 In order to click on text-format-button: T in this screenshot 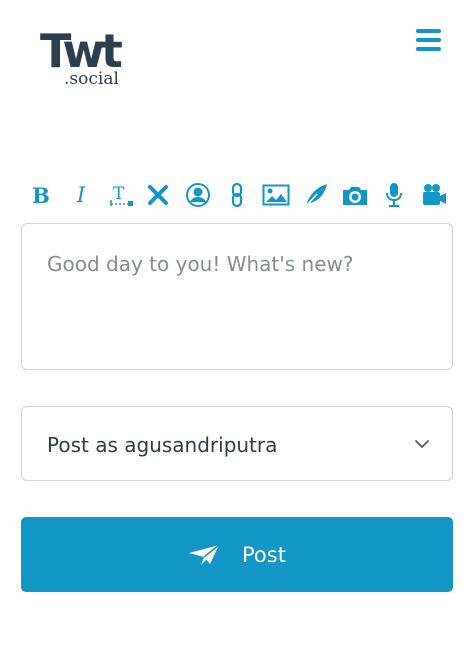, I will do `click(121, 195)`.